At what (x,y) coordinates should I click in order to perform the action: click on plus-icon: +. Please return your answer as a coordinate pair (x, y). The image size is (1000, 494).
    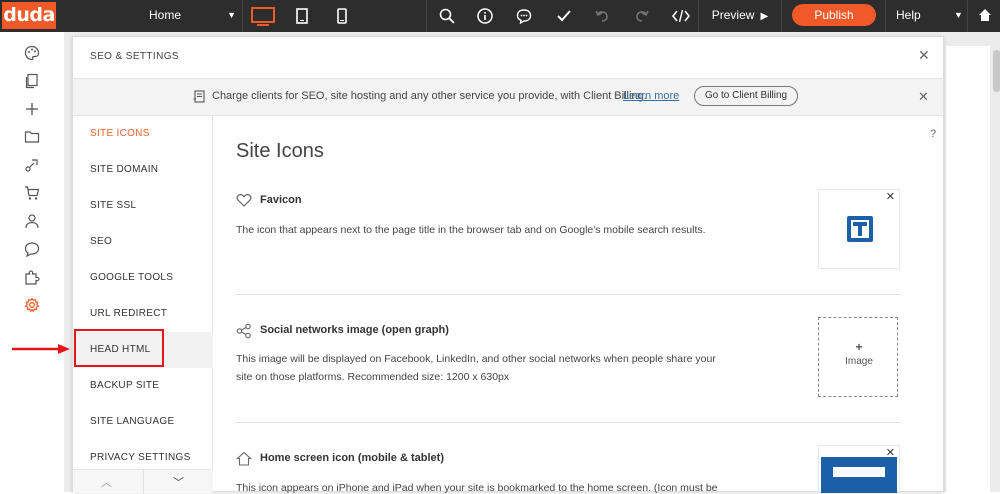
    Looking at the image, I should click on (859, 347).